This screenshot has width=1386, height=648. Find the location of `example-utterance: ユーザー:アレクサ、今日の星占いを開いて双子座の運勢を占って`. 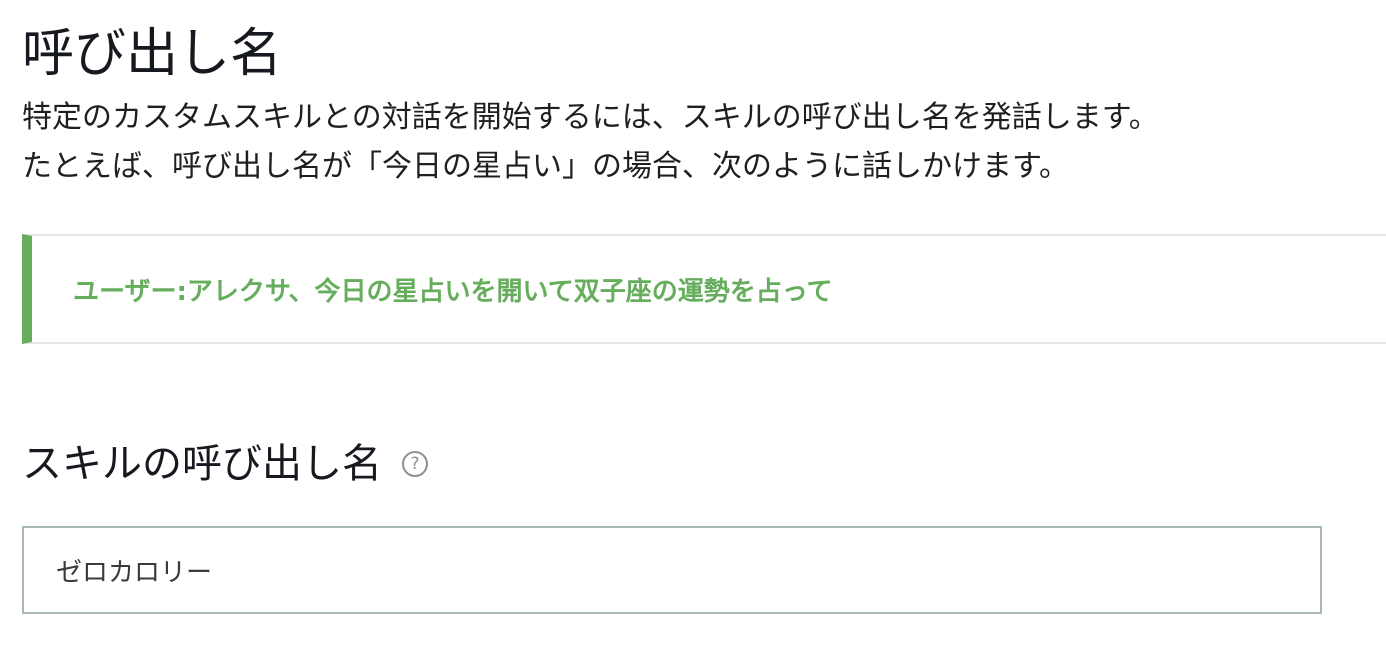

example-utterance: ユーザー:アレクサ、今日の星占いを開いて双子座の運勢を占って is located at coordinates (453, 291).